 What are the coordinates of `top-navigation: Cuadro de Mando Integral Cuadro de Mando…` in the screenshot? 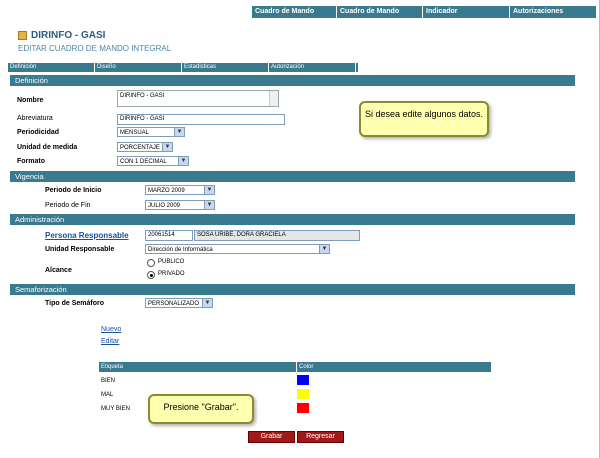 It's located at (424, 16).